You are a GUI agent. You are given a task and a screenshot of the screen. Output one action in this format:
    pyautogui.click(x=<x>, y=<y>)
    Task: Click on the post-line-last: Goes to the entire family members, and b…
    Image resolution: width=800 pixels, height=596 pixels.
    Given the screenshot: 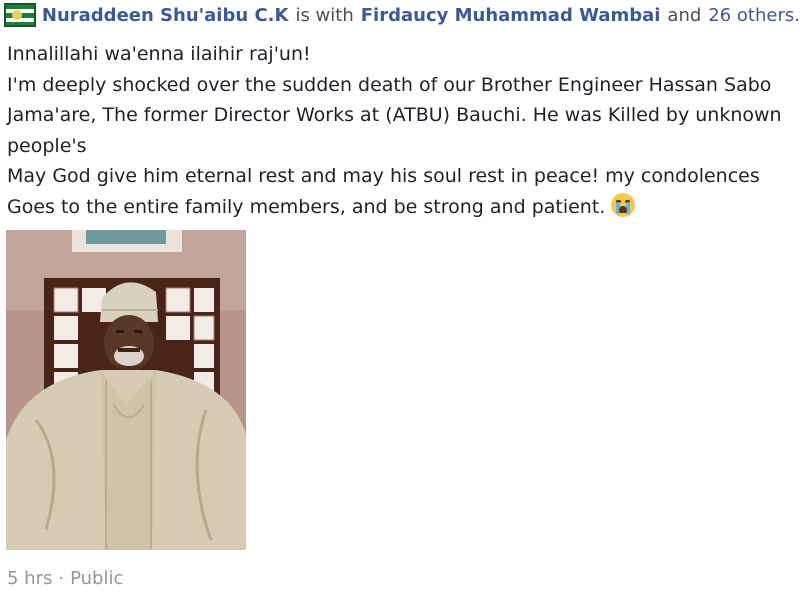 What is the action you would take?
    pyautogui.click(x=400, y=207)
    